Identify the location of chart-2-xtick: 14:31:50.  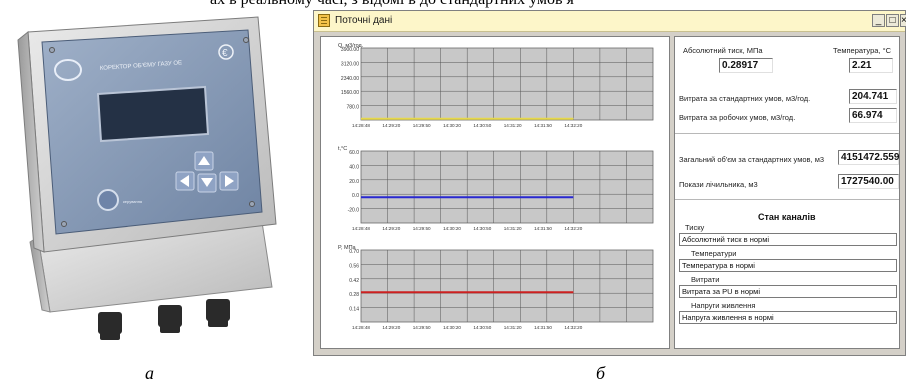
(543, 228).